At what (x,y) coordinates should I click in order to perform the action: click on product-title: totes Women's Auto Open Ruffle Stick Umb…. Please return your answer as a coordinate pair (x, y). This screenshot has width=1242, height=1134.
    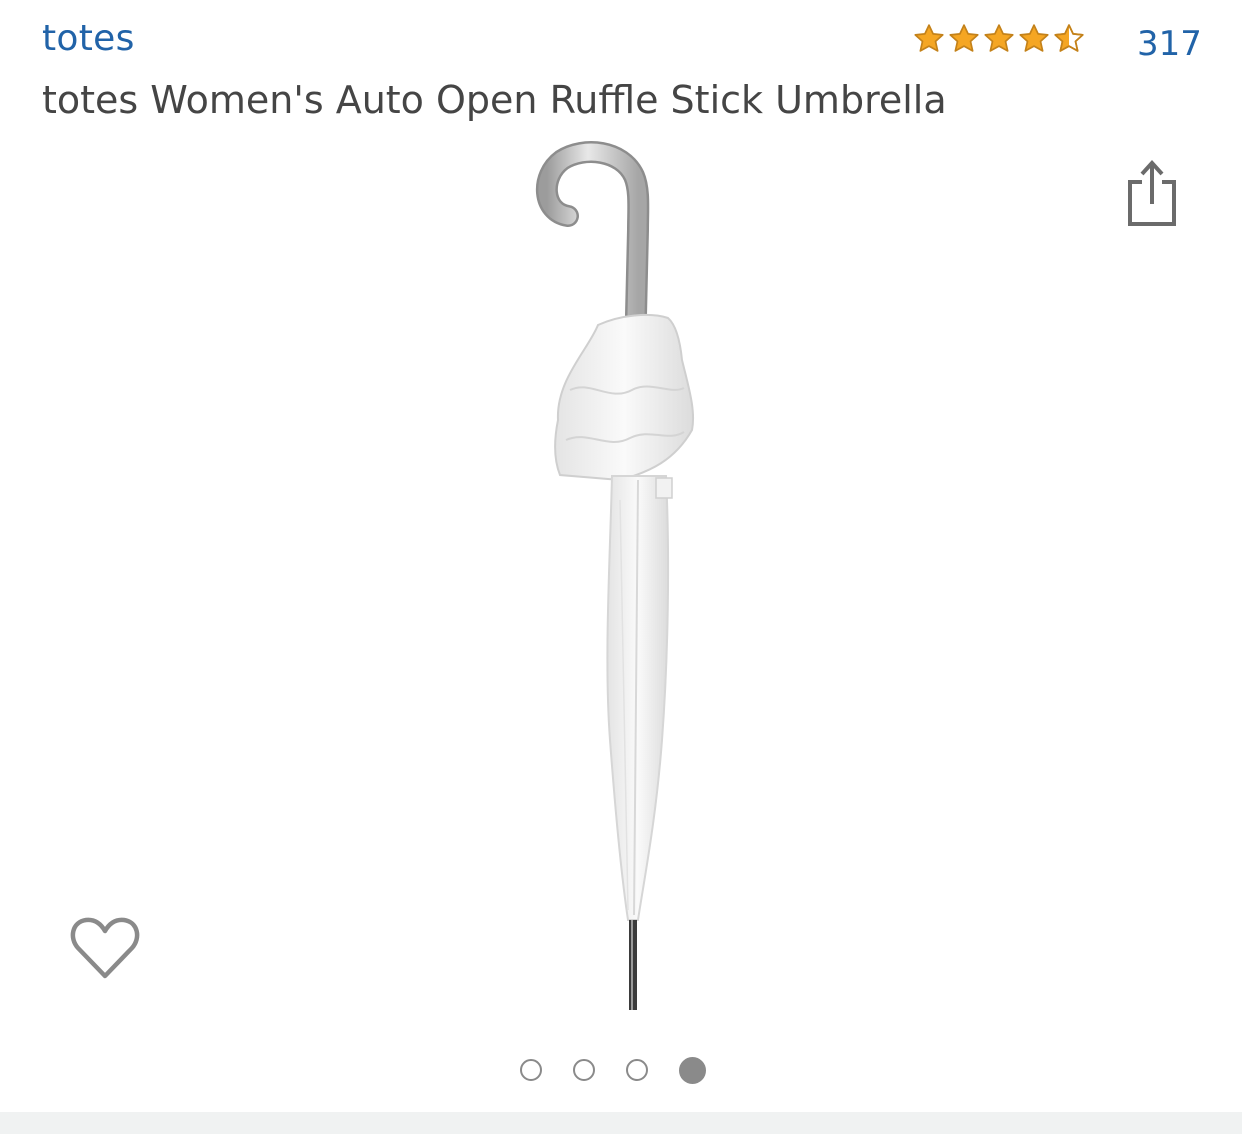
    Looking at the image, I should click on (494, 100).